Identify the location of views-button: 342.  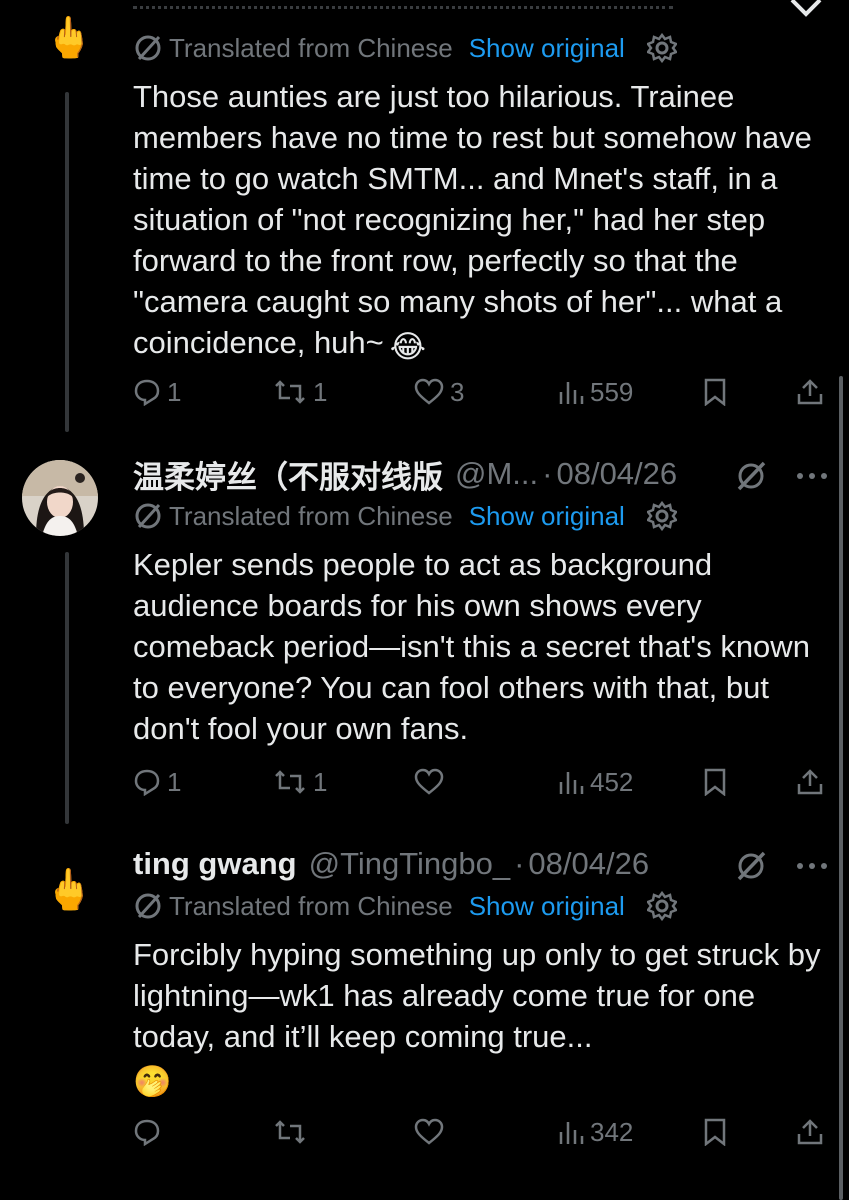
(595, 1132).